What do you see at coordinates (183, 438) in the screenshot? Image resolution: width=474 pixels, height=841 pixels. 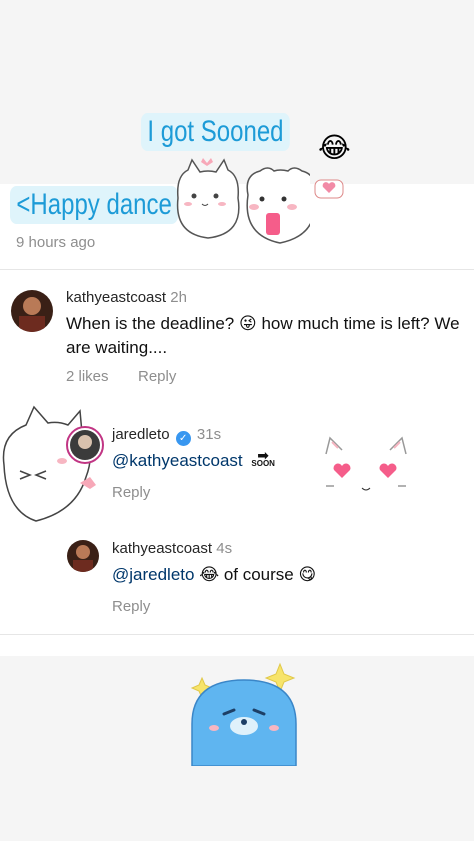 I see `verified-badge-icon: ✓` at bounding box center [183, 438].